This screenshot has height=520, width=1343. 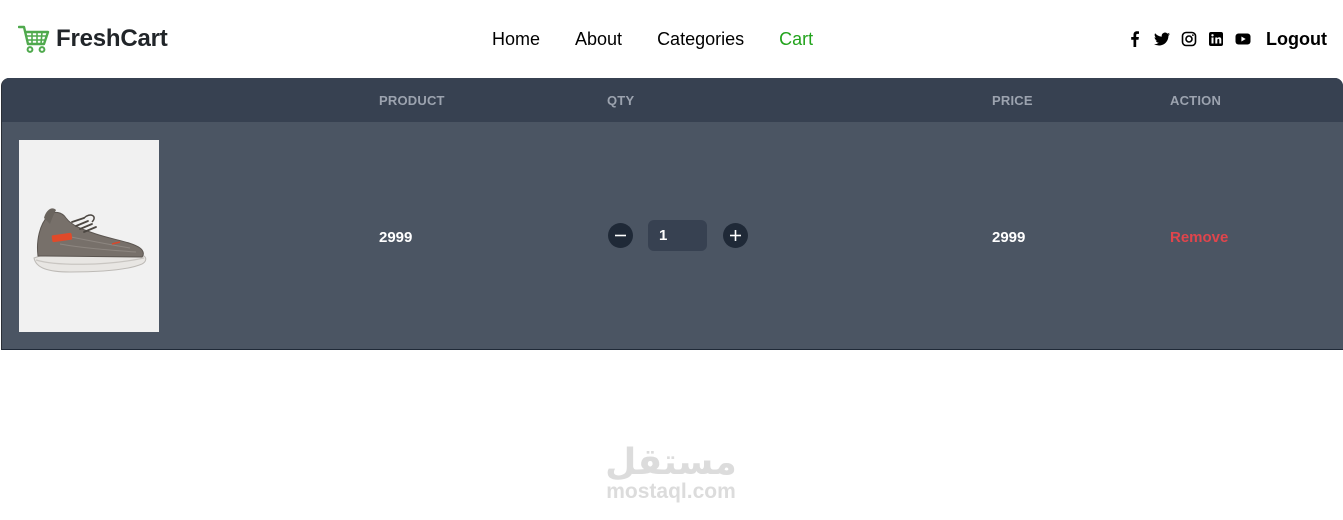 I want to click on header-price: PRICE, so click(x=1012, y=100).